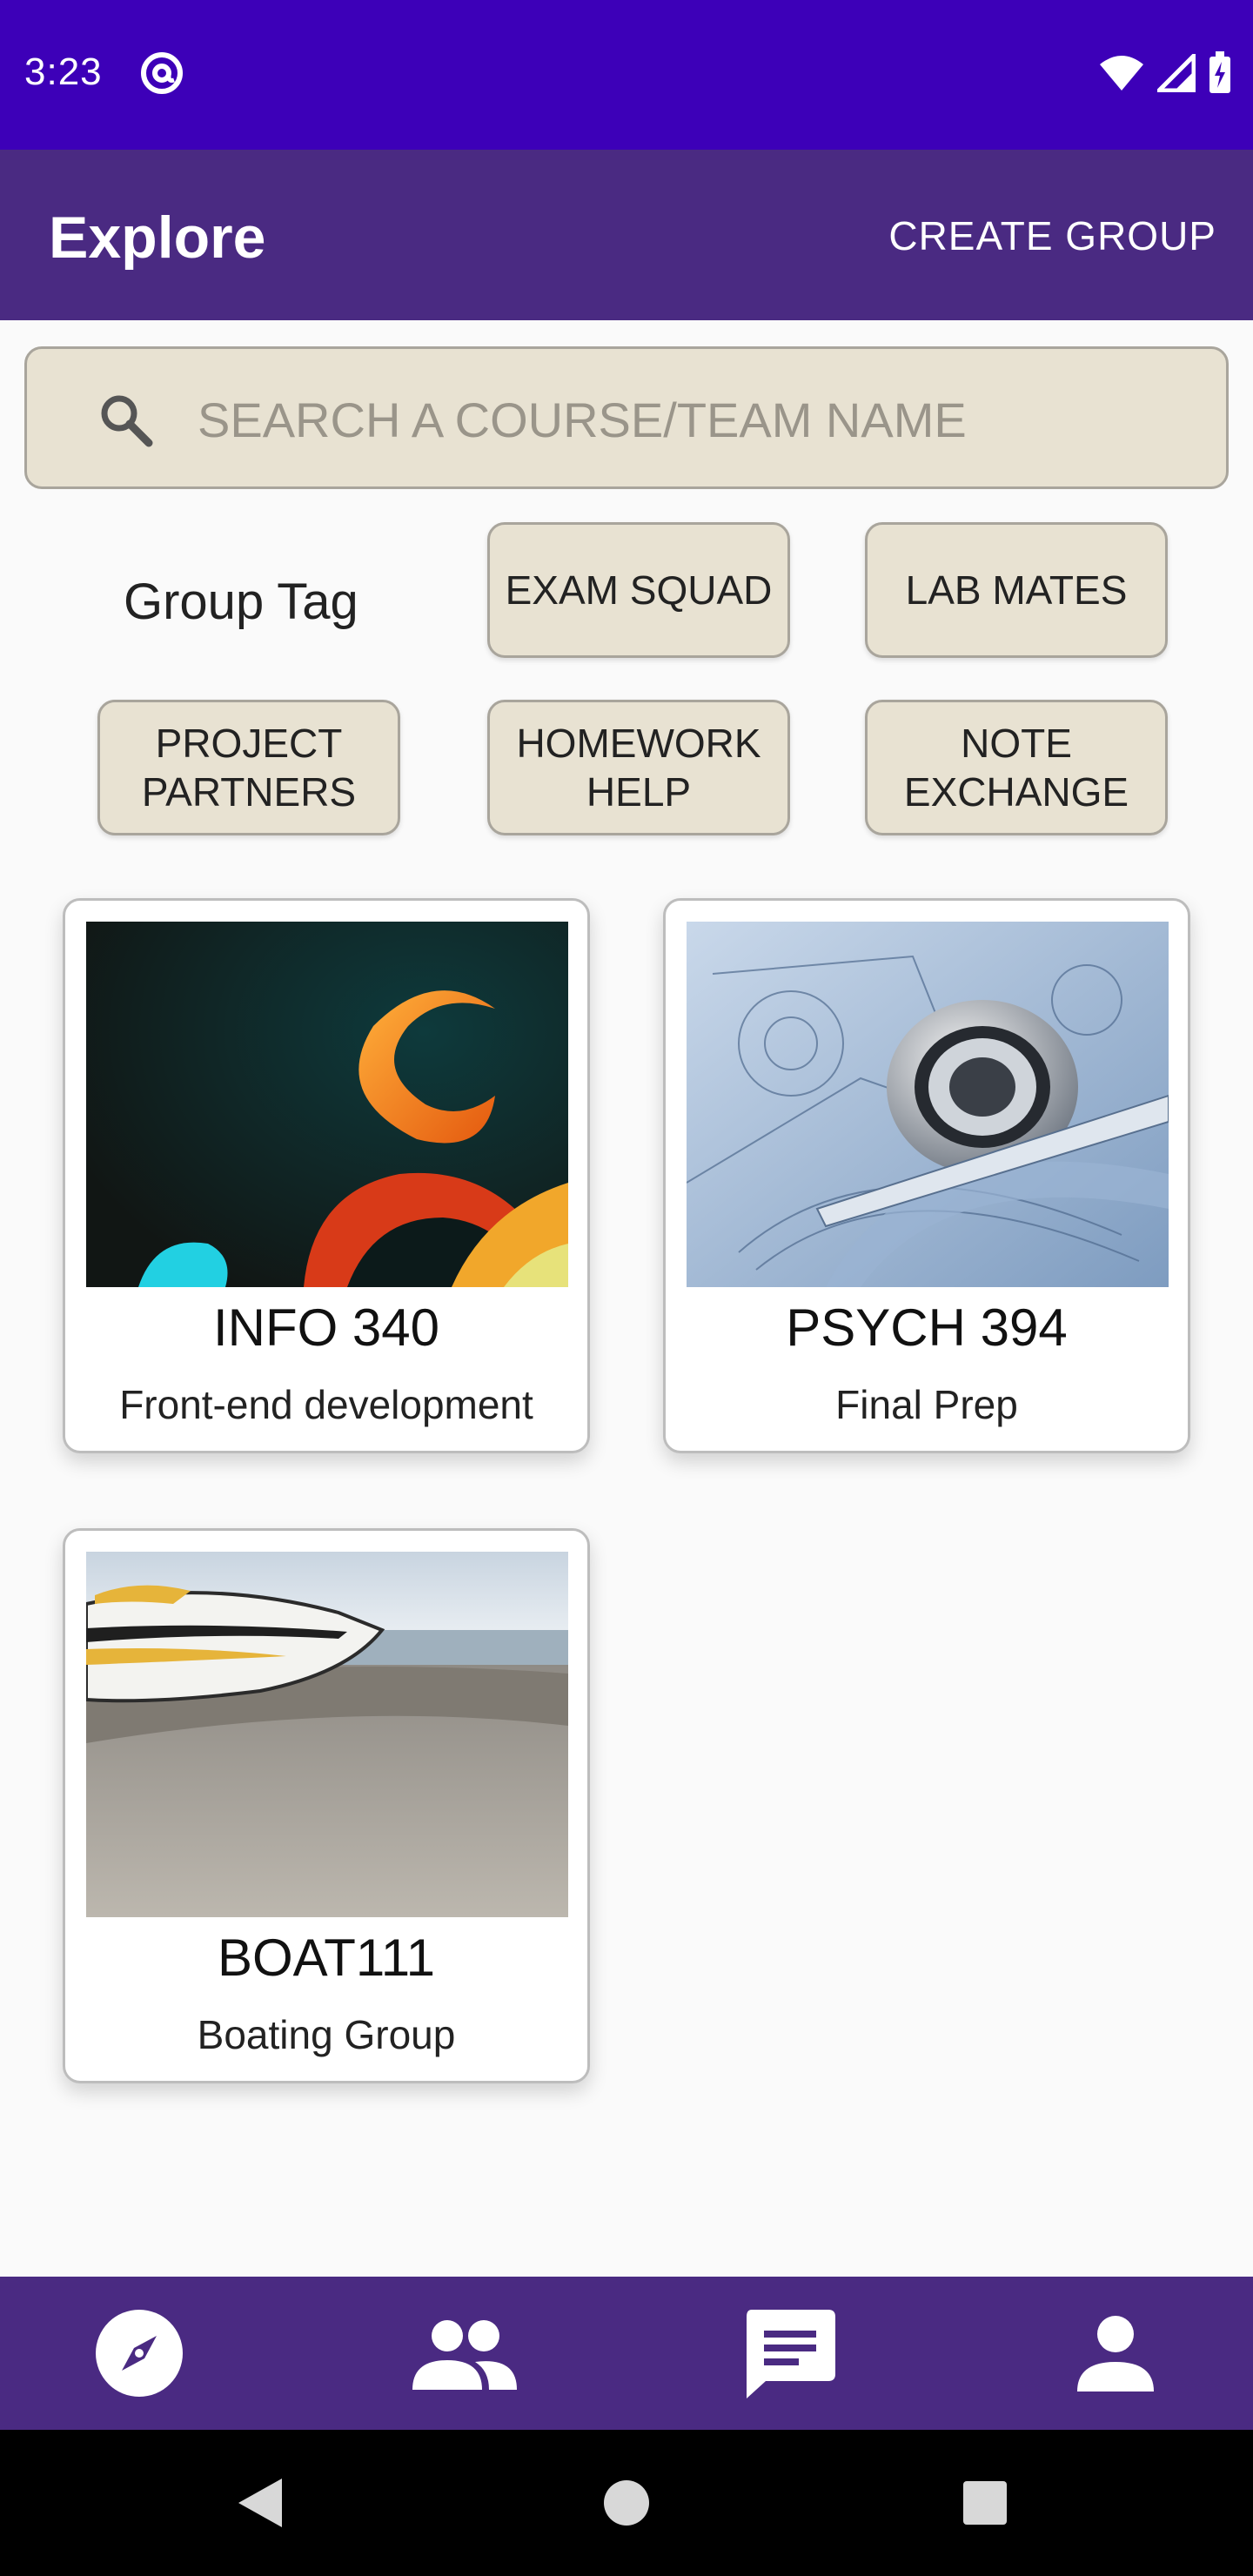 Image resolution: width=1253 pixels, height=2576 pixels. What do you see at coordinates (1220, 74) in the screenshot?
I see `battery-charging-icon` at bounding box center [1220, 74].